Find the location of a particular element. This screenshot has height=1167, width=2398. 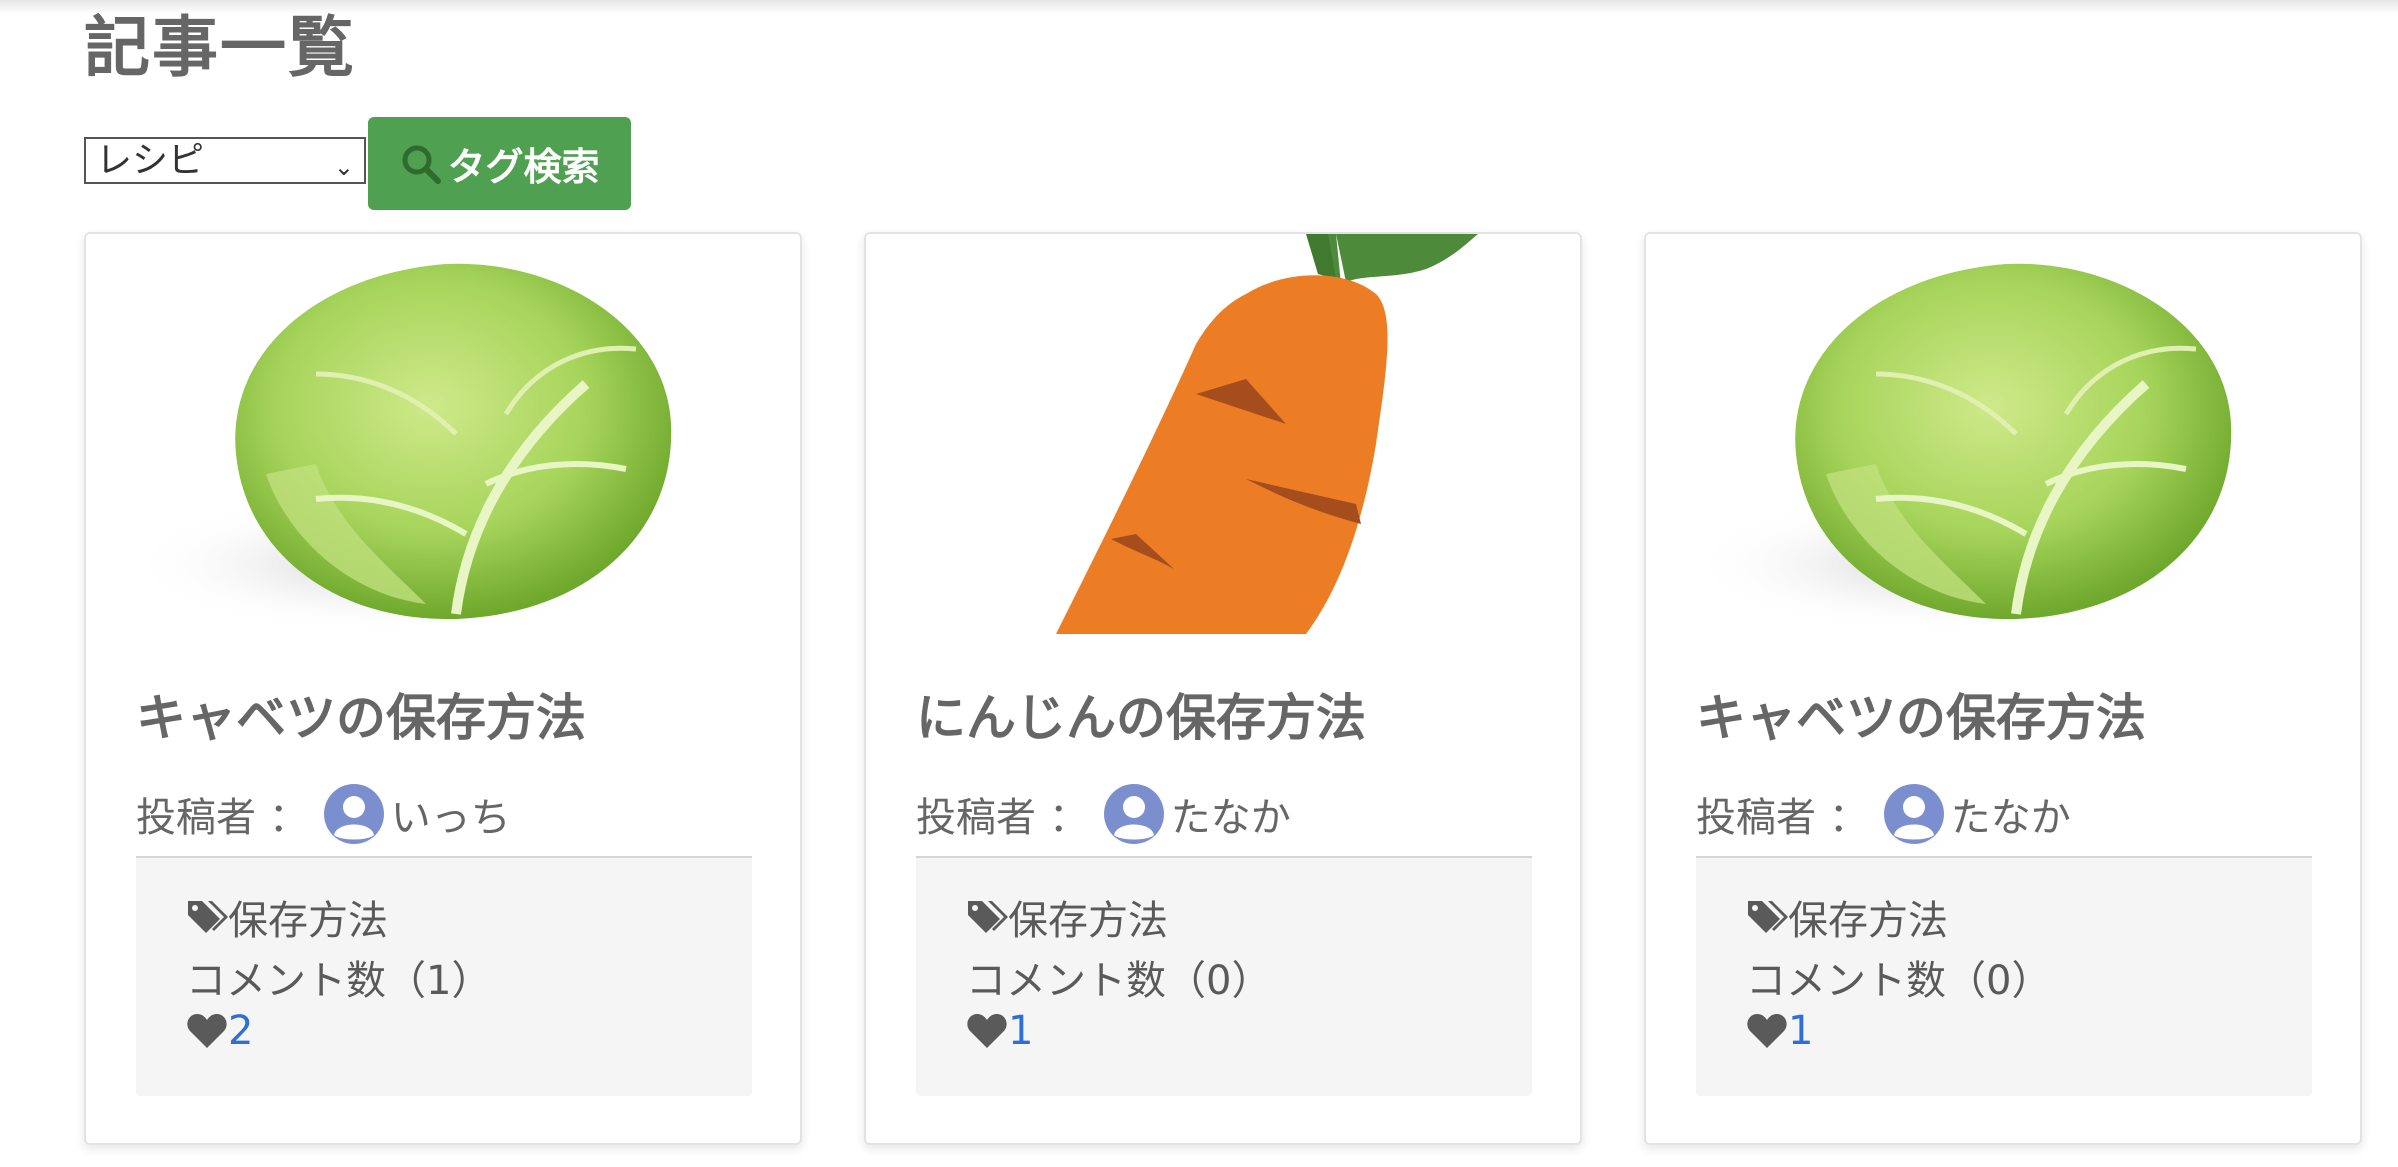

author-row: 投稿者 ： いっち is located at coordinates (323, 814).